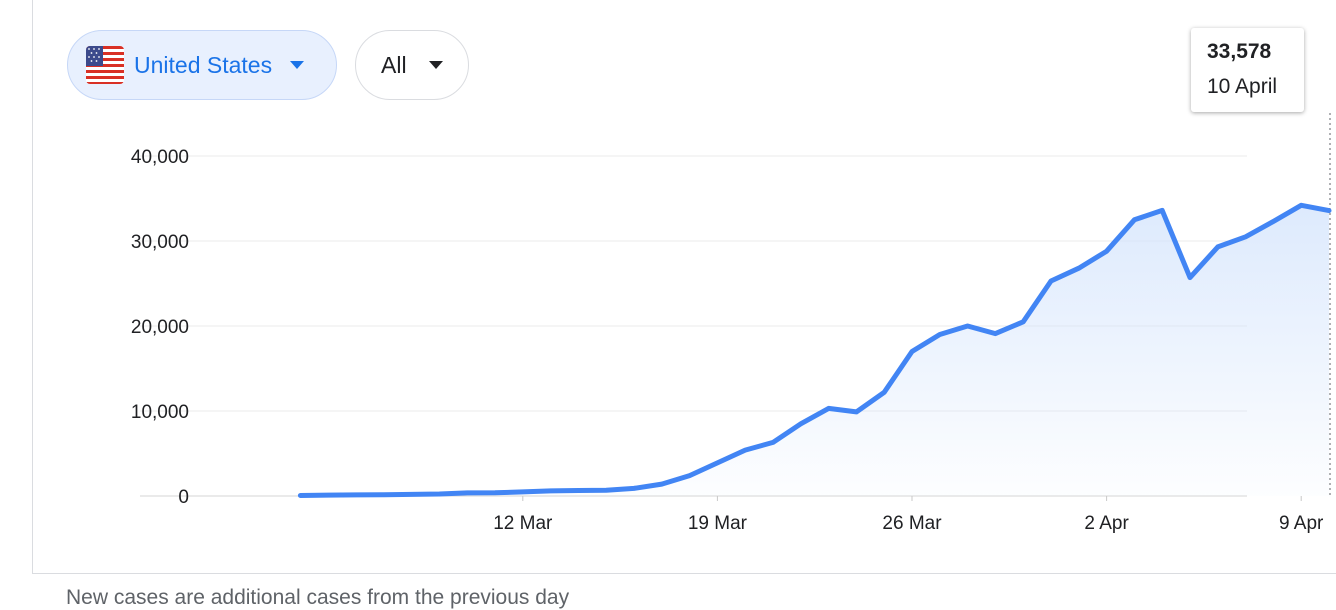  I want to click on x-tick-label: 26 Mar, so click(912, 523).